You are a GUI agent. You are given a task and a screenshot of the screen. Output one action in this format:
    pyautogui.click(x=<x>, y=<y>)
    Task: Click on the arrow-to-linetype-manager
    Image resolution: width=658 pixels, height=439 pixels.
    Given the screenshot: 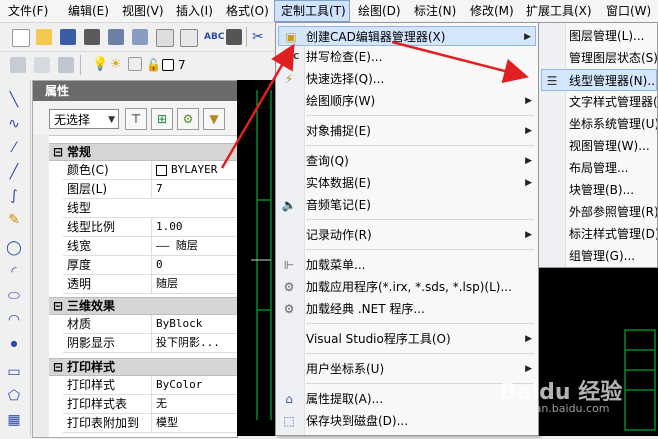 What is the action you would take?
    pyautogui.click(x=460, y=62)
    